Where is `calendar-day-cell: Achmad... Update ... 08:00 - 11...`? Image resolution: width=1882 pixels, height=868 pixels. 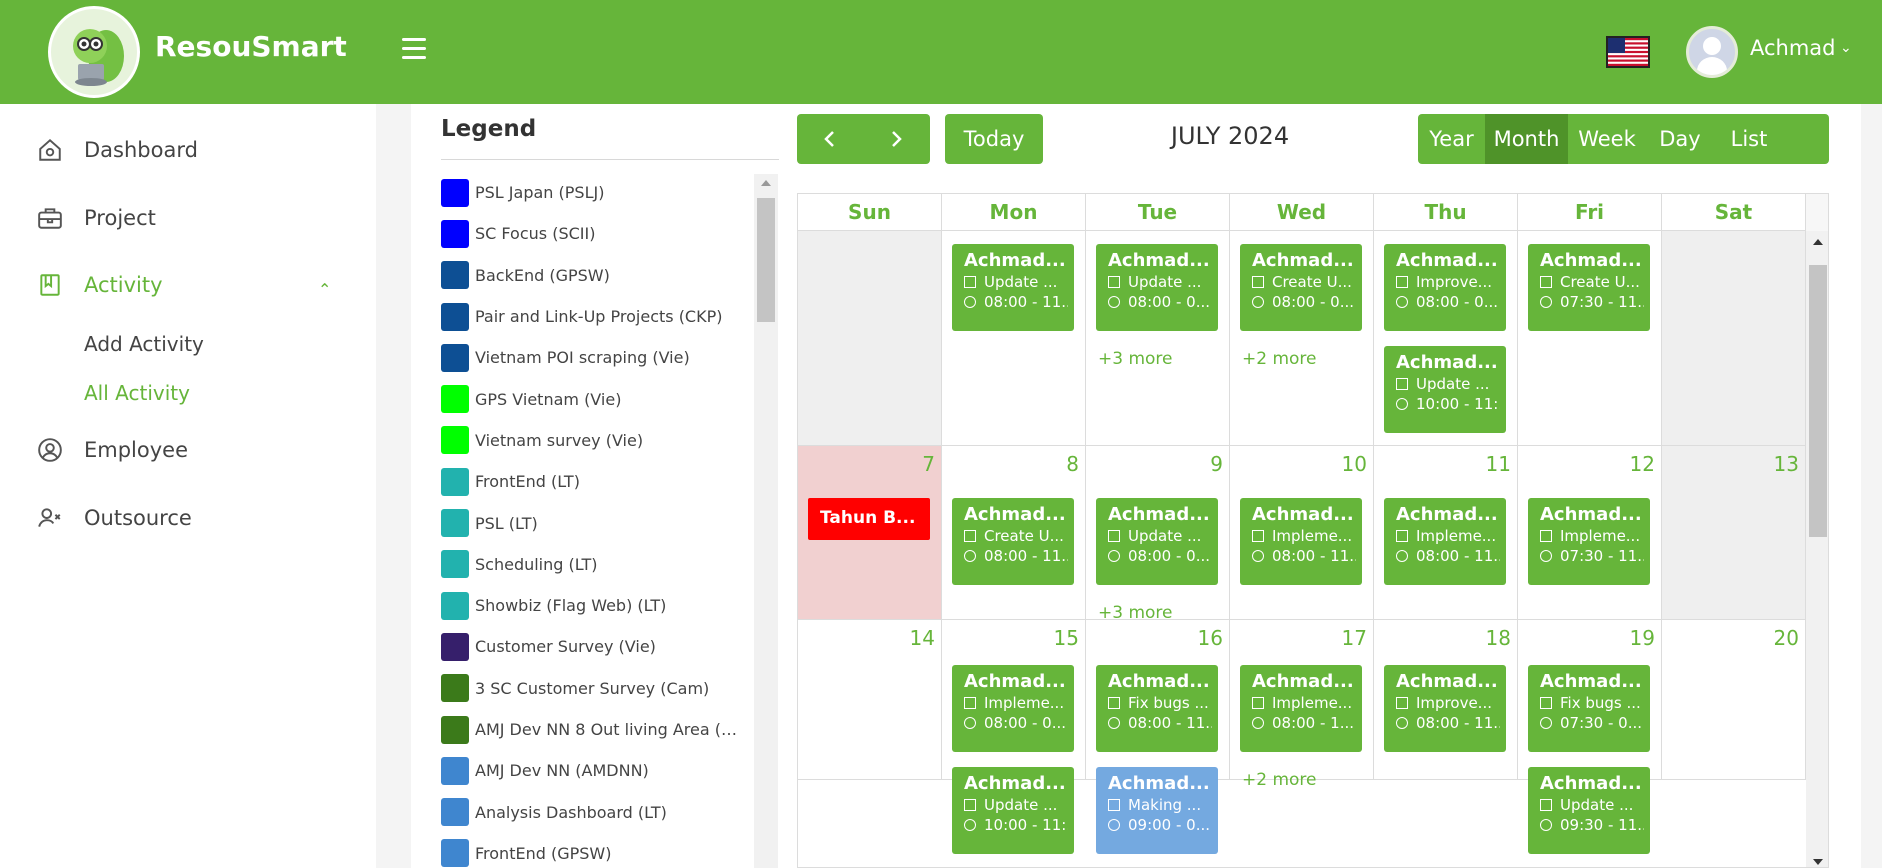 calendar-day-cell: Achmad... Update ... 08:00 - 11... is located at coordinates (1014, 338).